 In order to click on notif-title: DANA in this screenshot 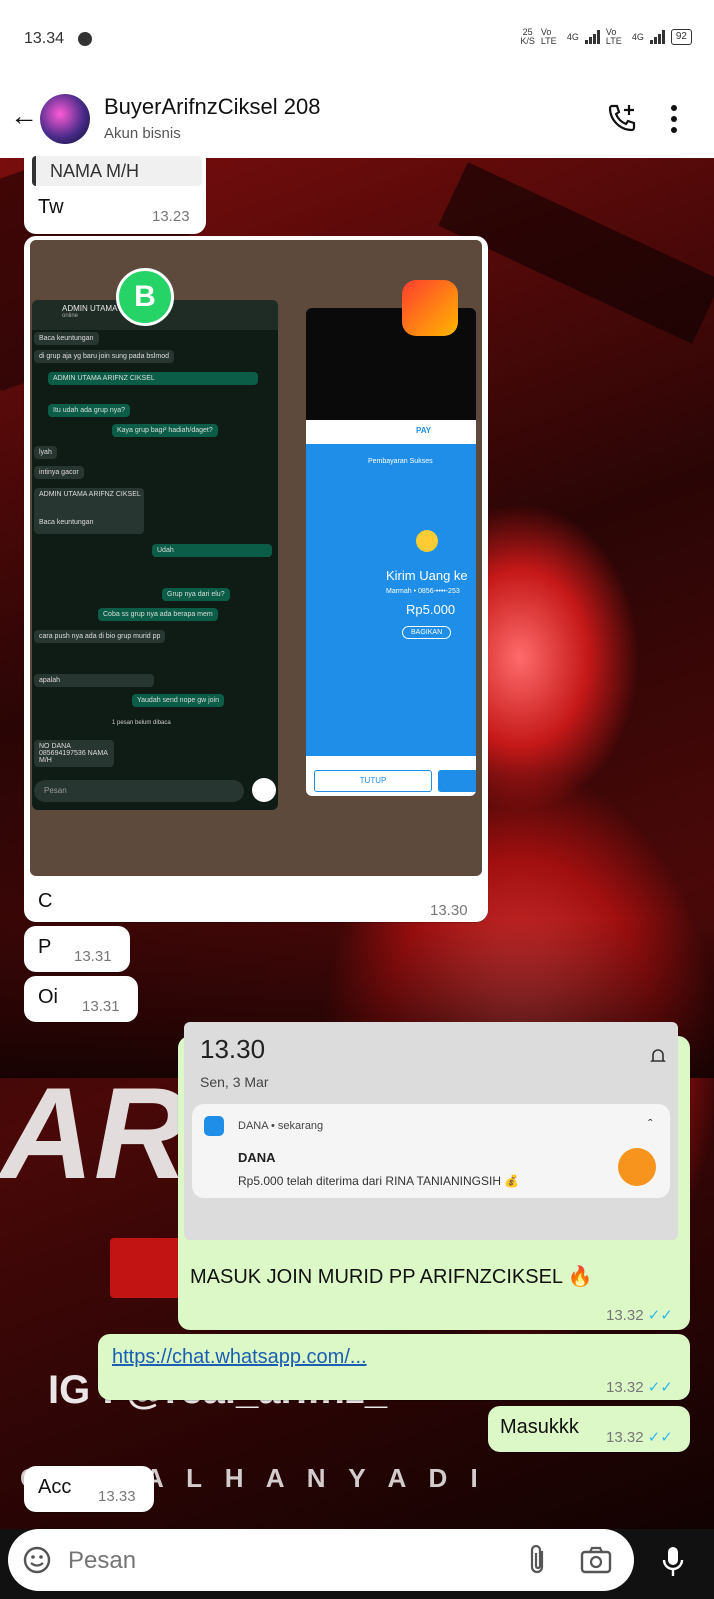, I will do `click(257, 1157)`.